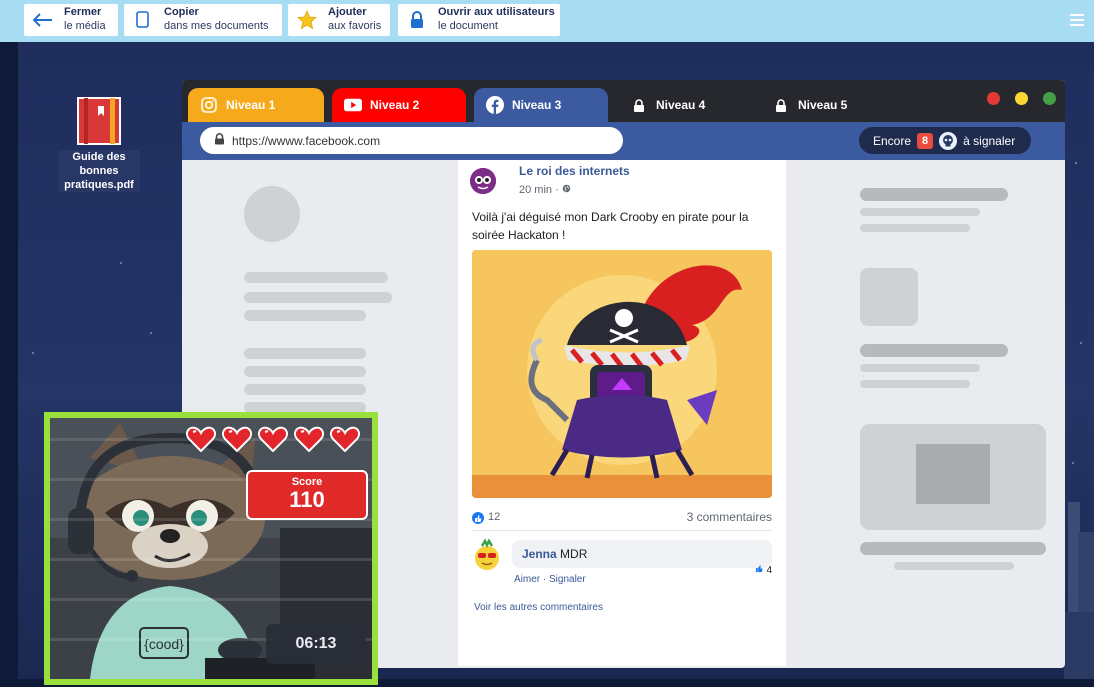 The height and width of the screenshot is (687, 1094). What do you see at coordinates (538, 607) in the screenshot?
I see `more-comments-link: Voir les autres commentaires` at bounding box center [538, 607].